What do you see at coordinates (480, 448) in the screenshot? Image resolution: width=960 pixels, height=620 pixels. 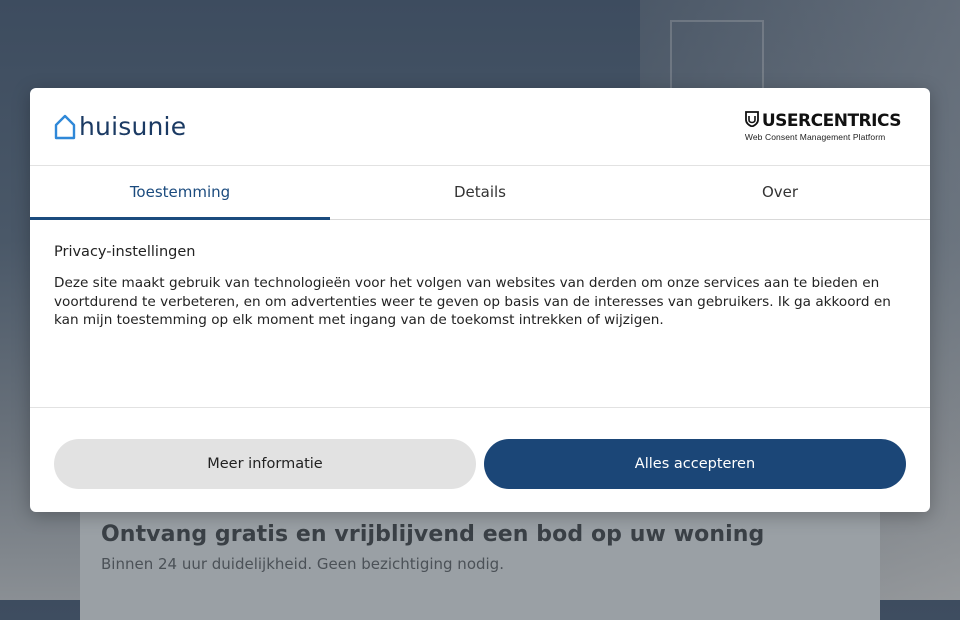 I see `dialog-footer: Meer informatie Alles accepteren` at bounding box center [480, 448].